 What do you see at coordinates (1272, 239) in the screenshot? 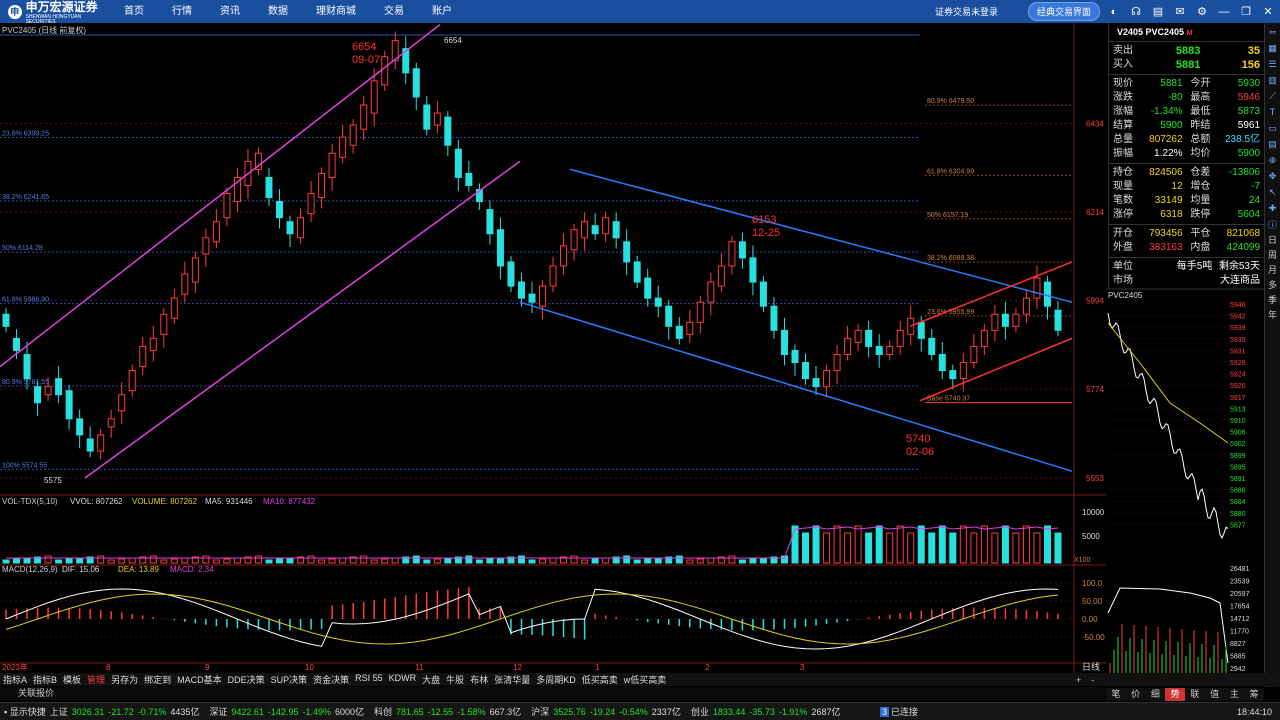
I see `period-button: 日` at bounding box center [1272, 239].